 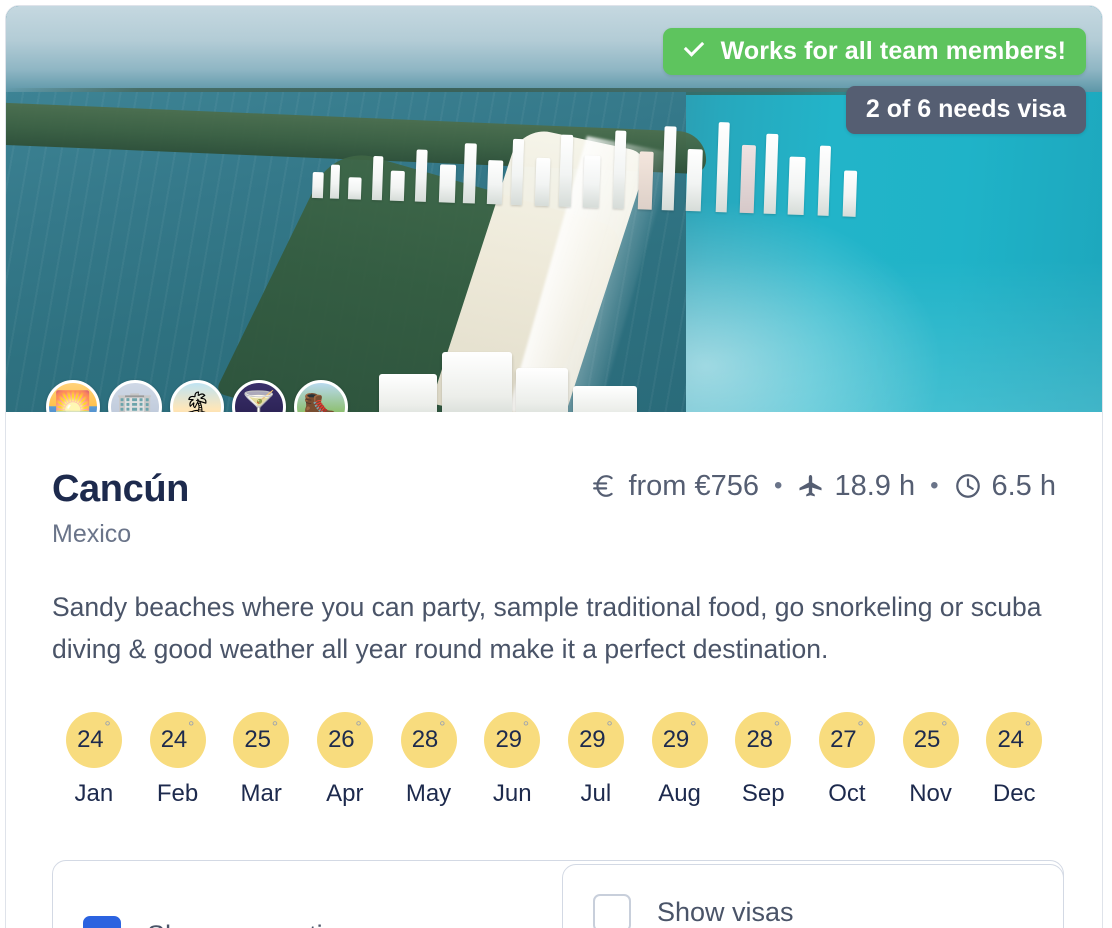 I want to click on weather-month-mar: 25 ° Mar, so click(x=261, y=760).